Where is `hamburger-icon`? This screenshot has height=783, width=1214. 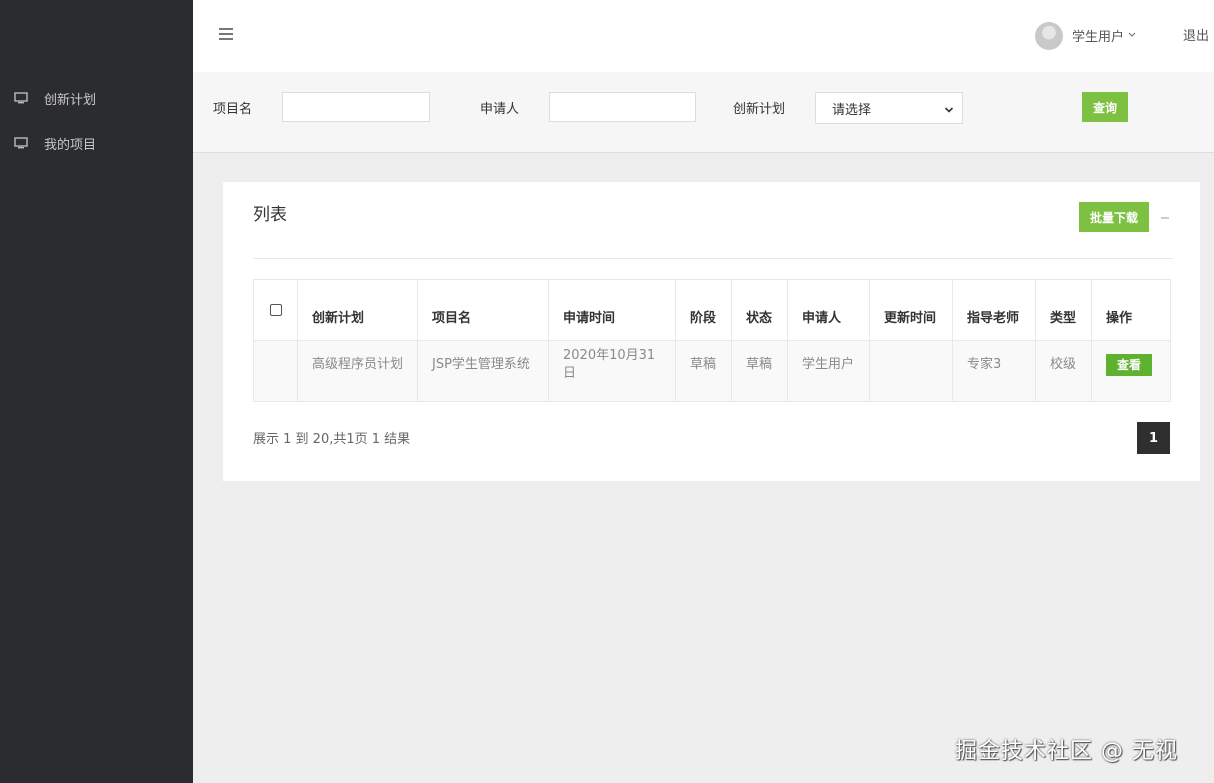
hamburger-icon is located at coordinates (226, 34).